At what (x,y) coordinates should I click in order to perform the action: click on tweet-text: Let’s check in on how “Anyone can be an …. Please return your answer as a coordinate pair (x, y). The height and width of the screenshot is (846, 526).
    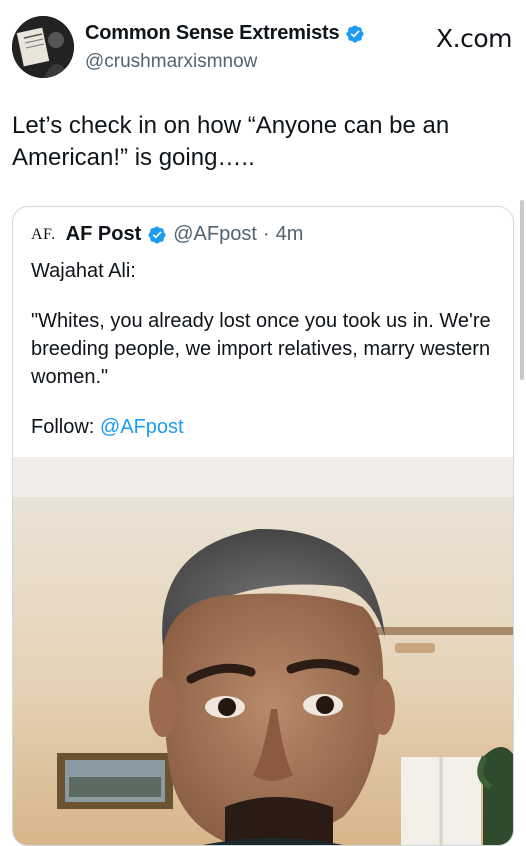
    Looking at the image, I should click on (231, 141).